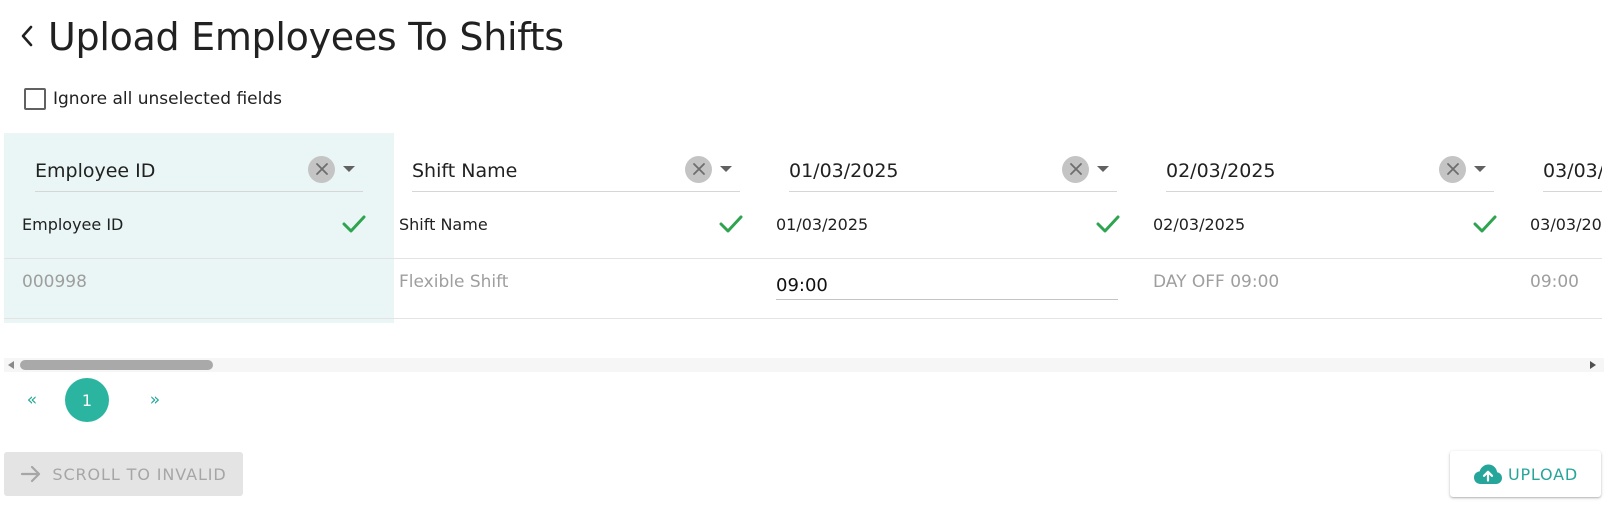  I want to click on mapping-column: Shift Name Shift Name Flexible Shift, so click(576, 228).